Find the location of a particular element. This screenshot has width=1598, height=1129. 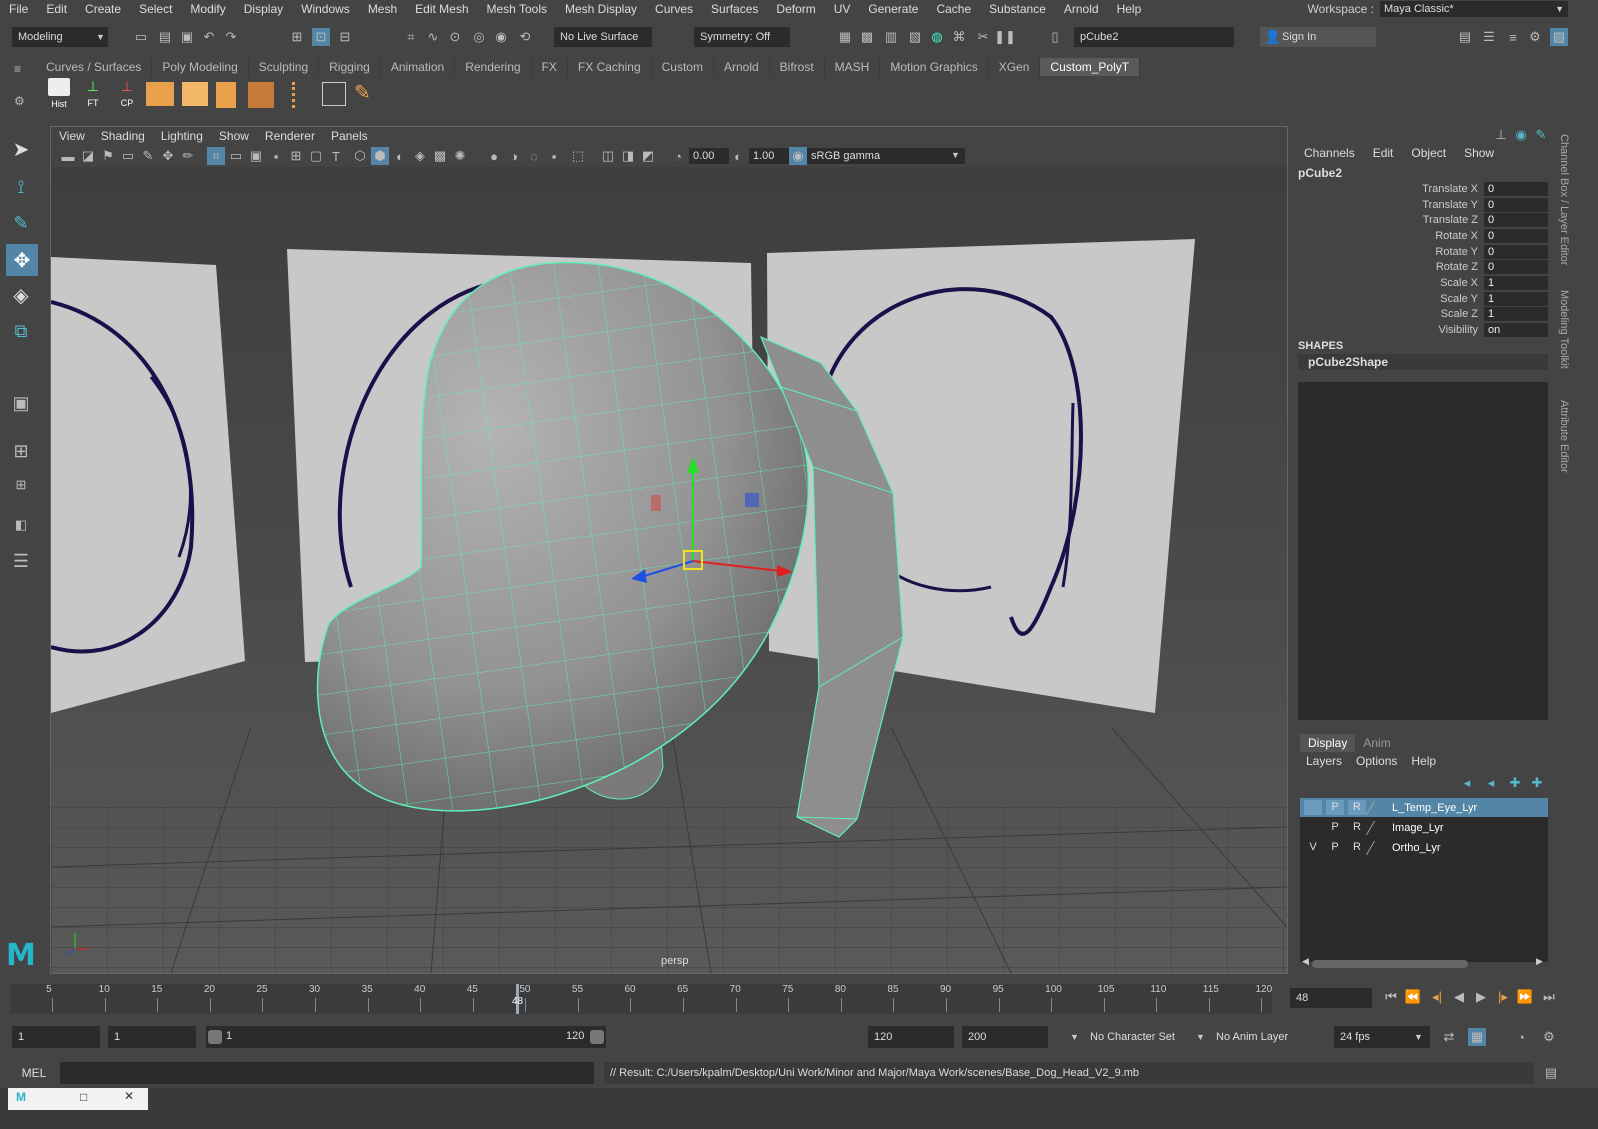

viewport-menu-lighting: Lighting is located at coordinates (182, 136).